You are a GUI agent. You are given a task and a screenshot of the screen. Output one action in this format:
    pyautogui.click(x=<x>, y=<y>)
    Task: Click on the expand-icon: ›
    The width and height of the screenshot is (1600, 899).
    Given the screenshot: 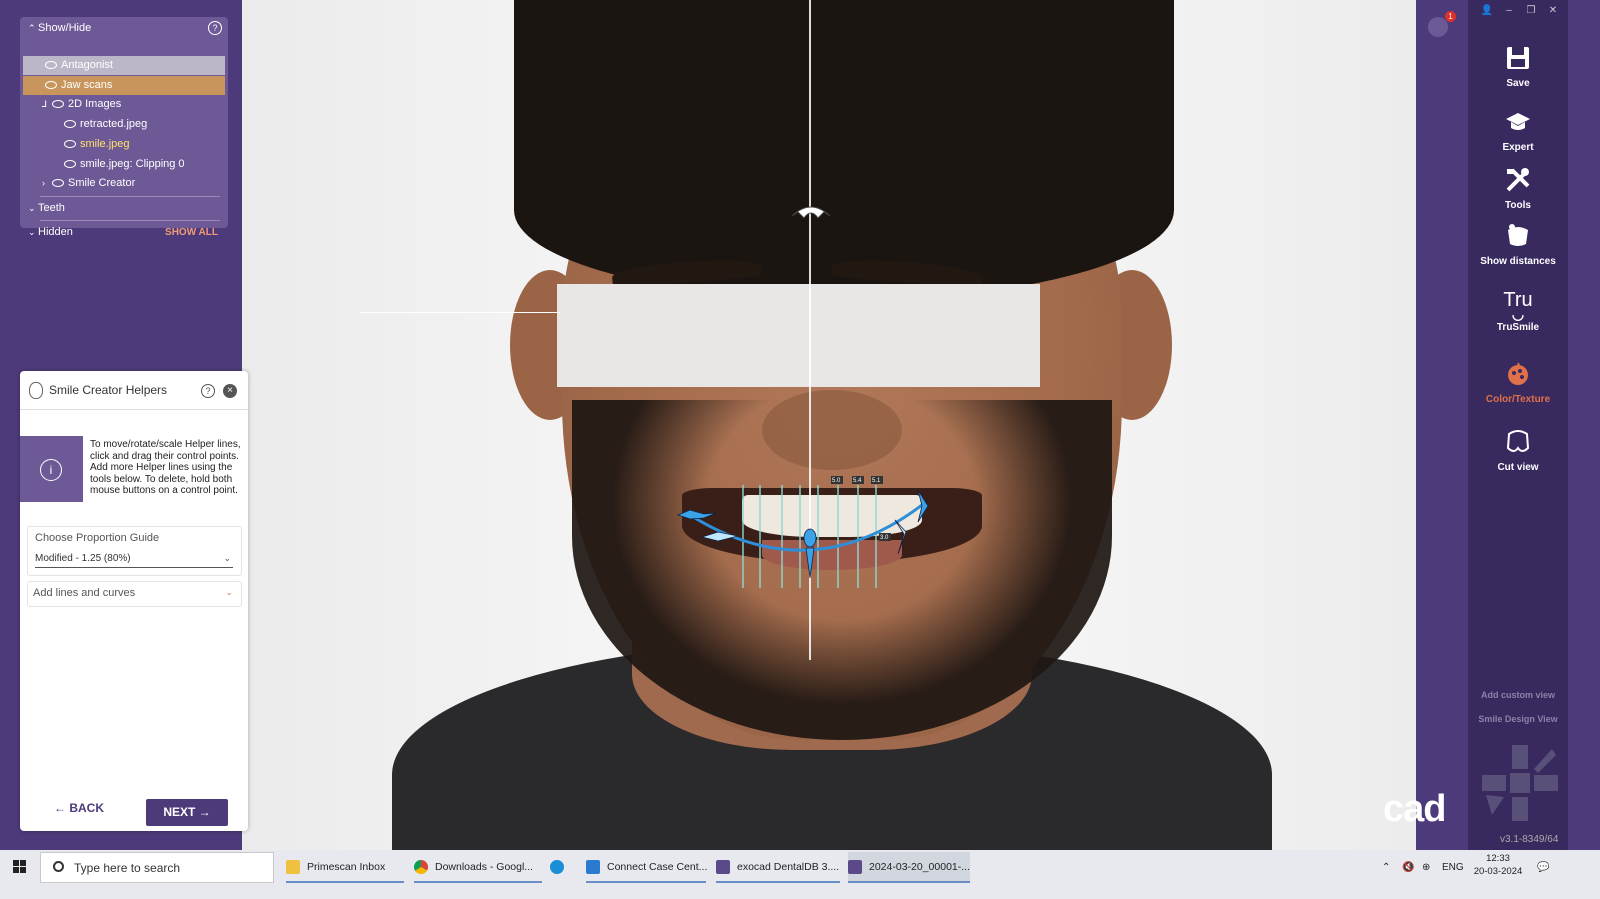 What is the action you would take?
    pyautogui.click(x=47, y=183)
    